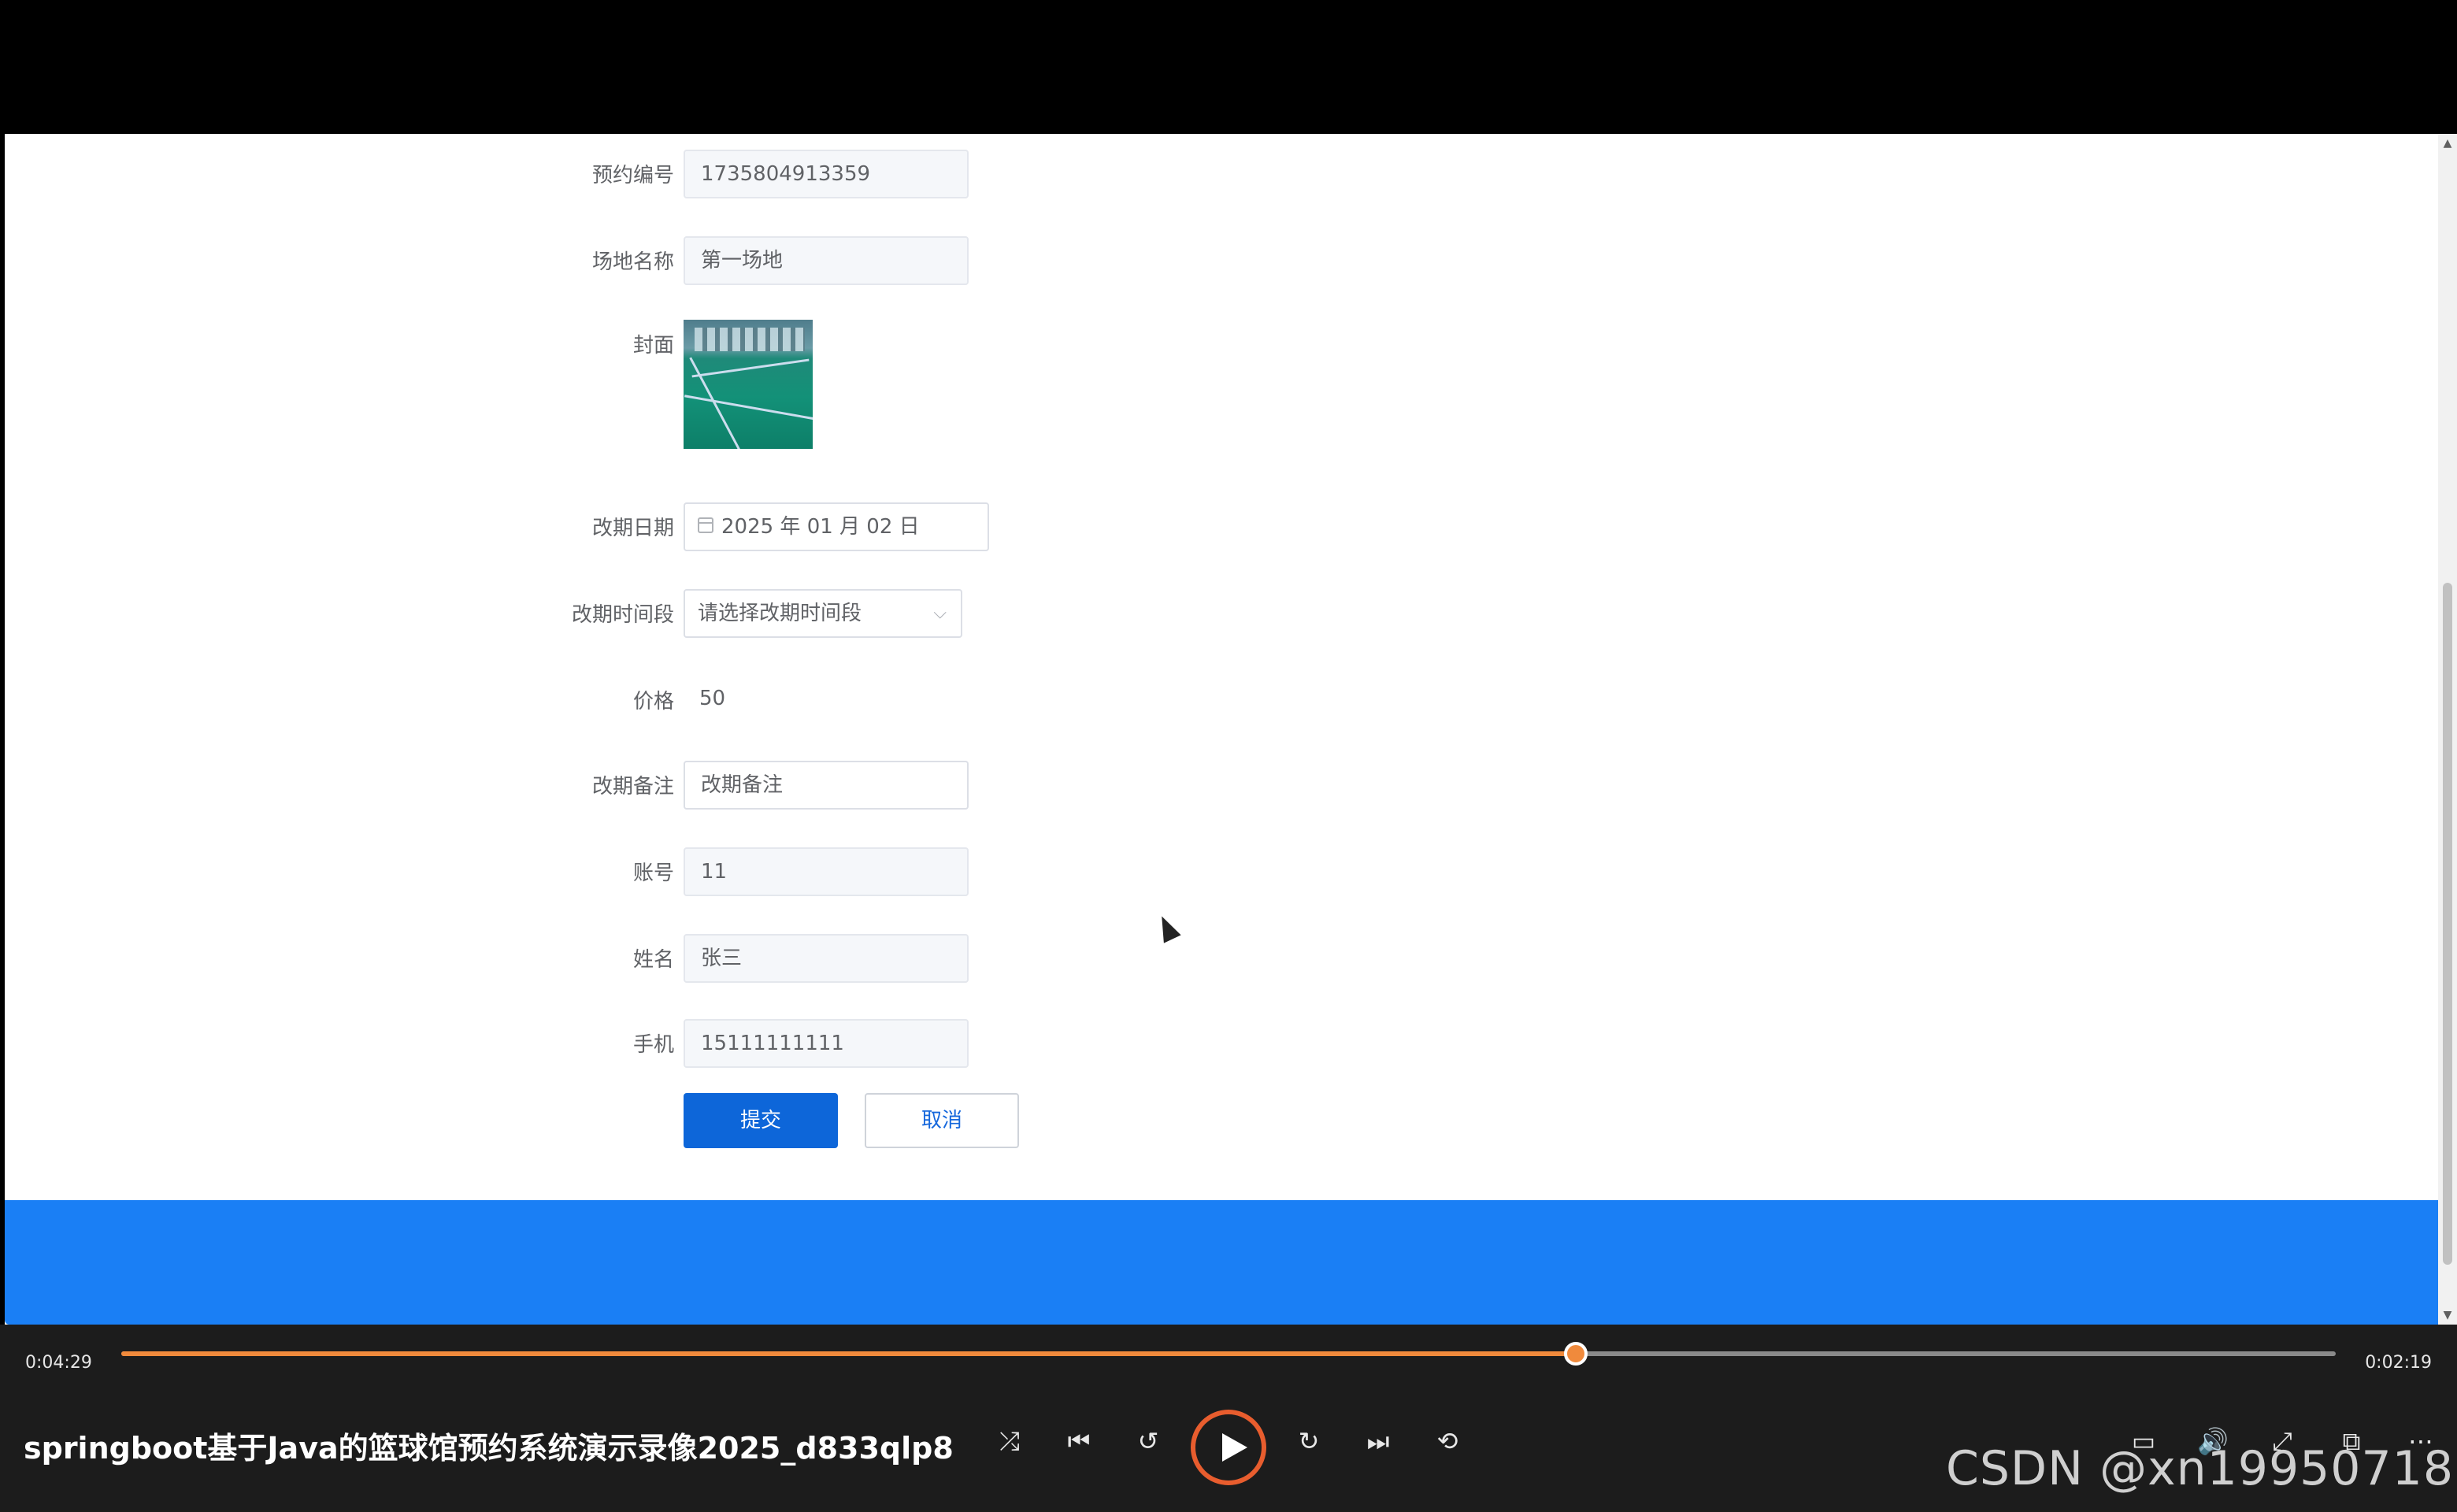 The image size is (2457, 1512). What do you see at coordinates (826, 1043) in the screenshot?
I see `phone-field: 15111111111` at bounding box center [826, 1043].